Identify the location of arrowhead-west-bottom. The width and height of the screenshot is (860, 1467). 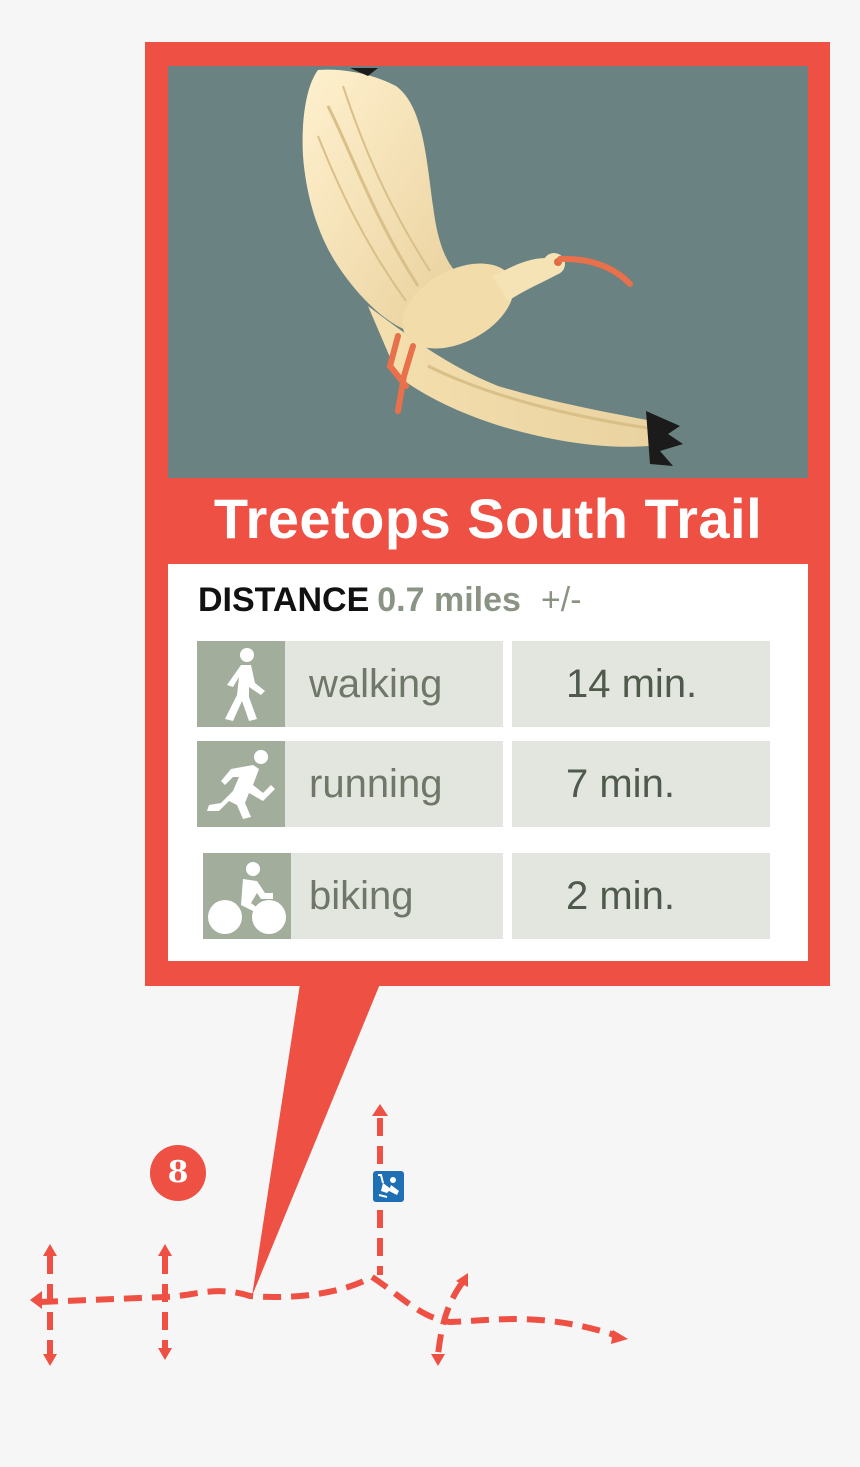
(50, 1360).